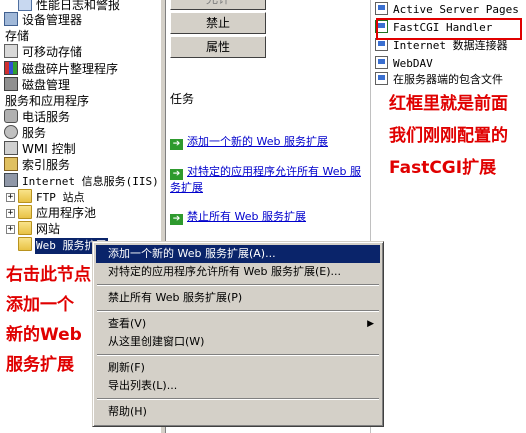 The image size is (526, 433). I want to click on telephony-icon, so click(11, 116).